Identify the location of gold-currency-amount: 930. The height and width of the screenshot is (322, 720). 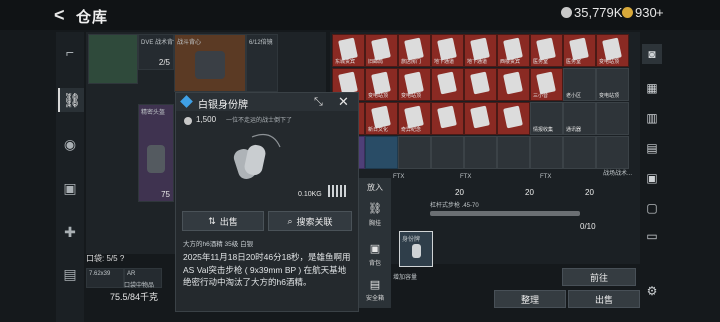
(646, 12).